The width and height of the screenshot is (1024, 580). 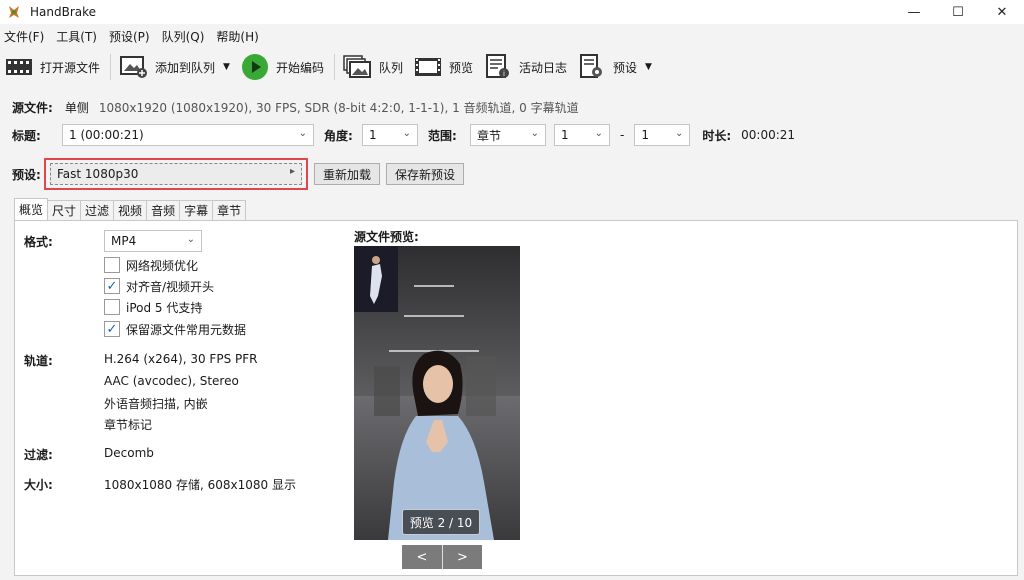 What do you see at coordinates (186, 329) in the screenshot?
I see `option-label: 保留源文件常用元数据` at bounding box center [186, 329].